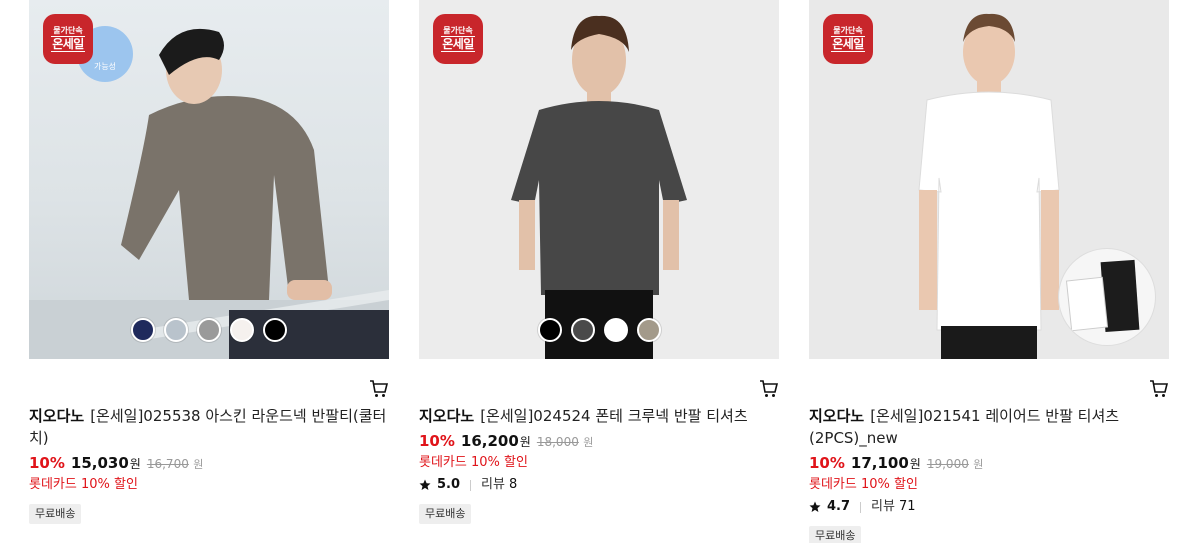 The image size is (1179, 543). What do you see at coordinates (614, 416) in the screenshot?
I see `product-name: [온세일]024524 폰테 크루넥 반팔 티셔츠` at bounding box center [614, 416].